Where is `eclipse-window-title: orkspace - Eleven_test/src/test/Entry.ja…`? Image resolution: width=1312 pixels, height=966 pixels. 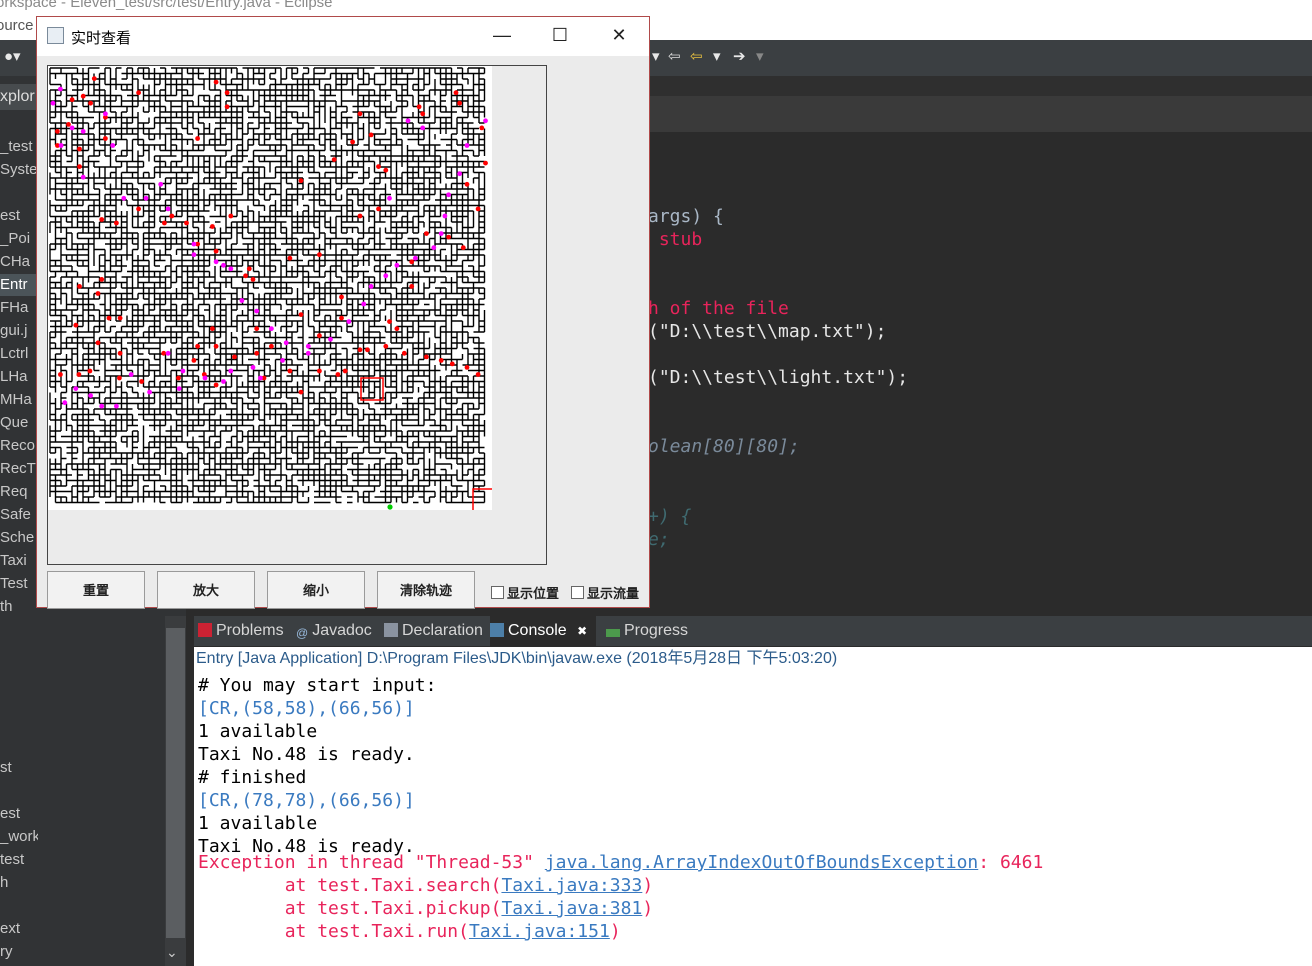
eclipse-window-title: orkspace - Eleven_test/src/test/Entry.ja… is located at coordinates (166, 5).